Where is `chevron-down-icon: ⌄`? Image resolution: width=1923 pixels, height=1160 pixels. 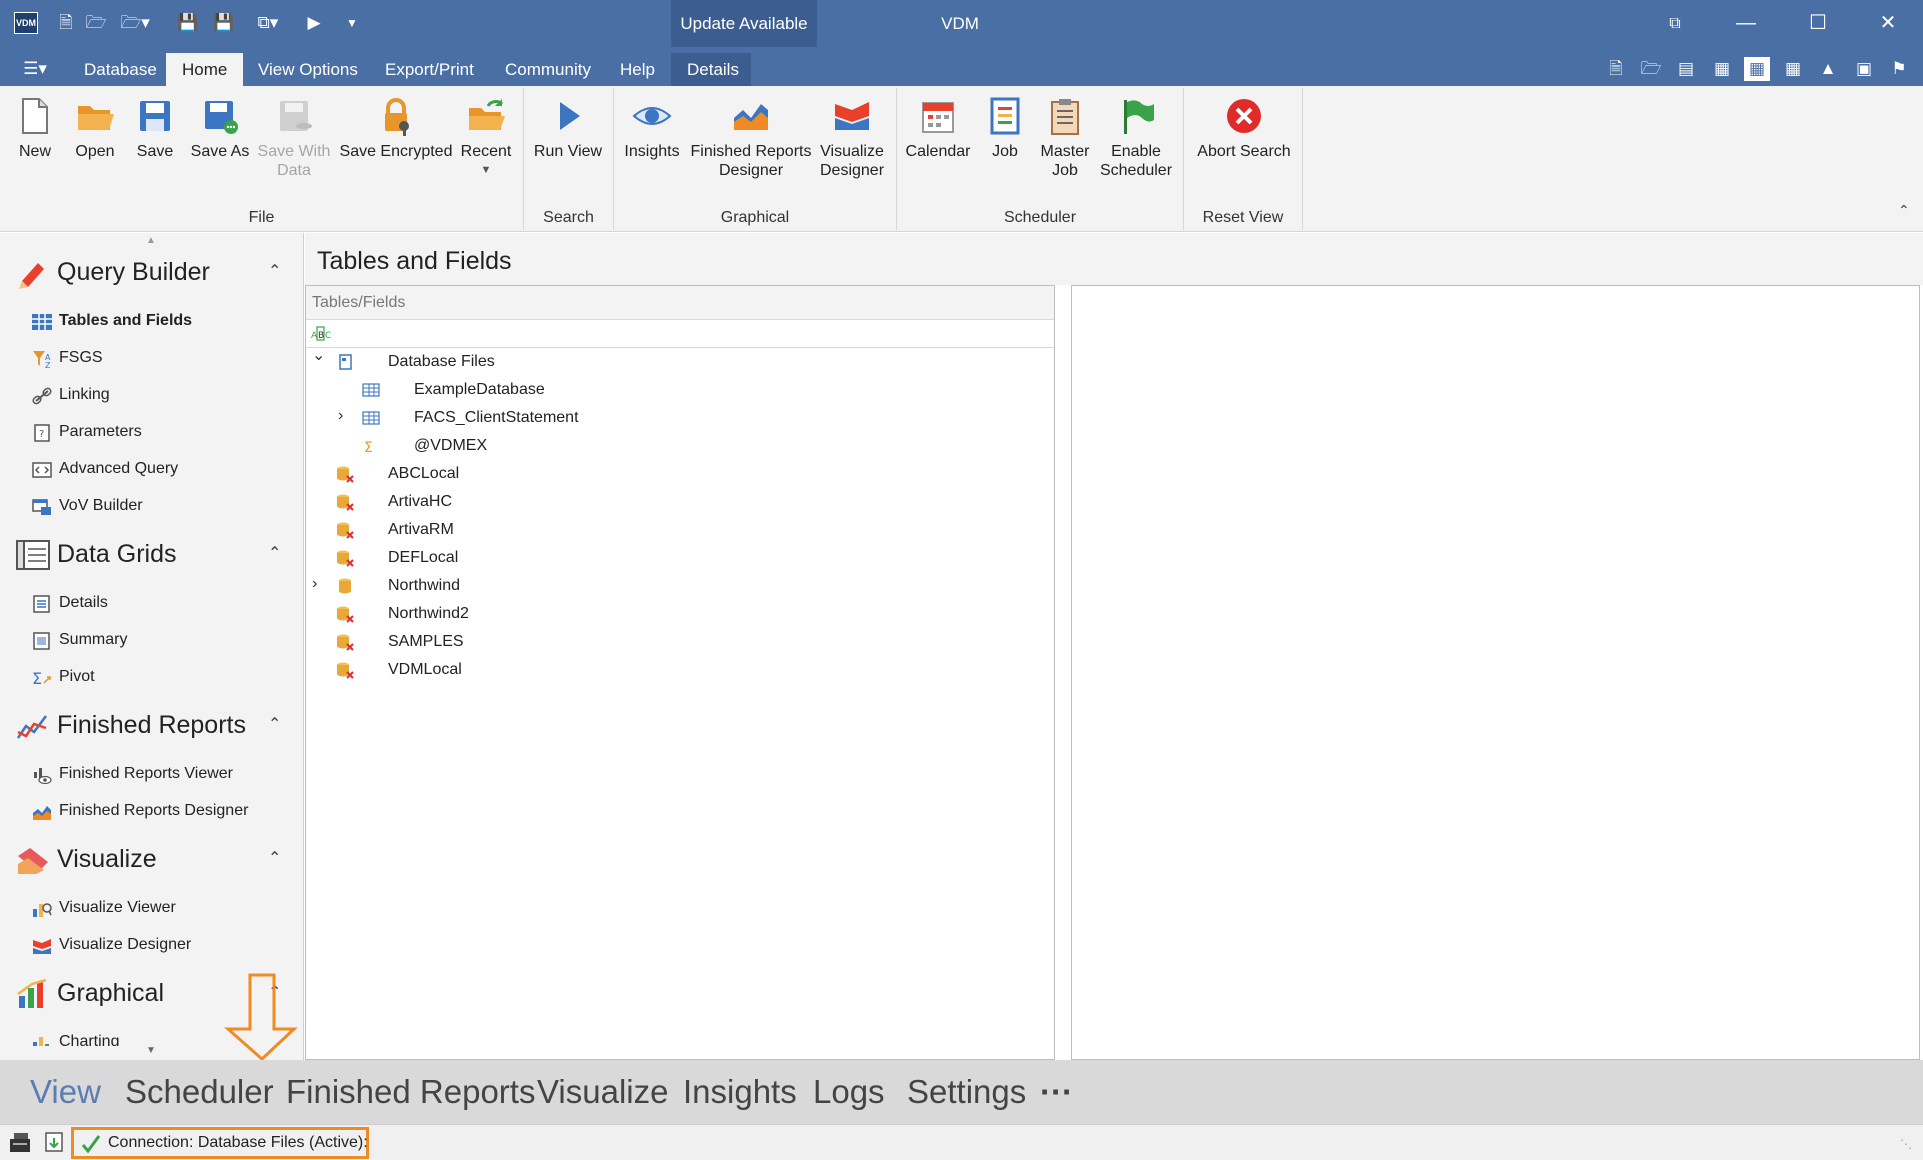 chevron-down-icon: ⌄ is located at coordinates (318, 355).